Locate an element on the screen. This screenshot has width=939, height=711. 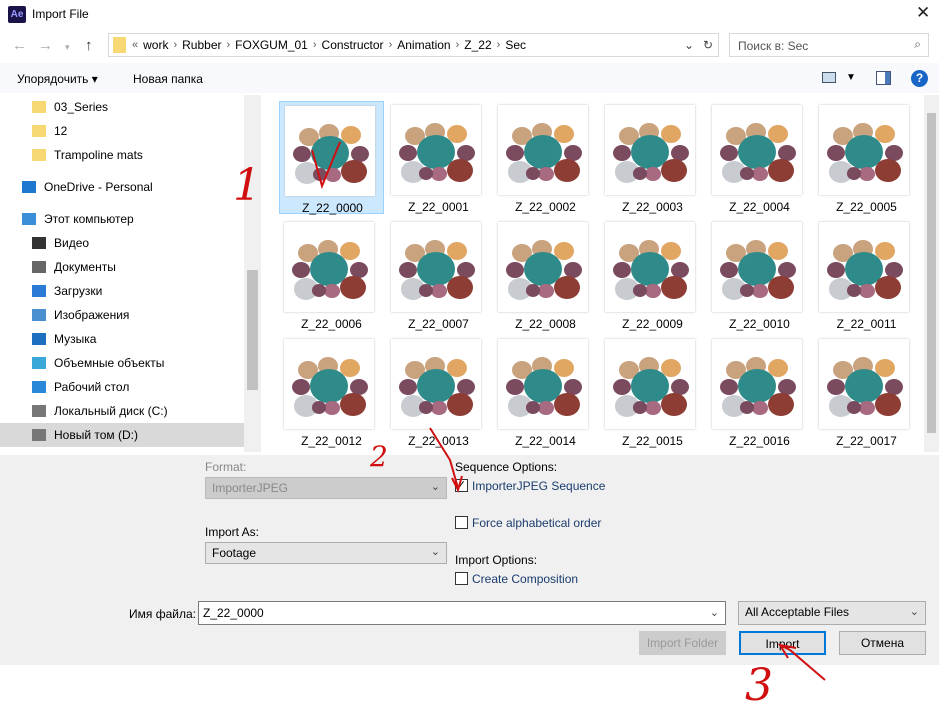
checkmark-annotation is located at coordinates (326, 165).